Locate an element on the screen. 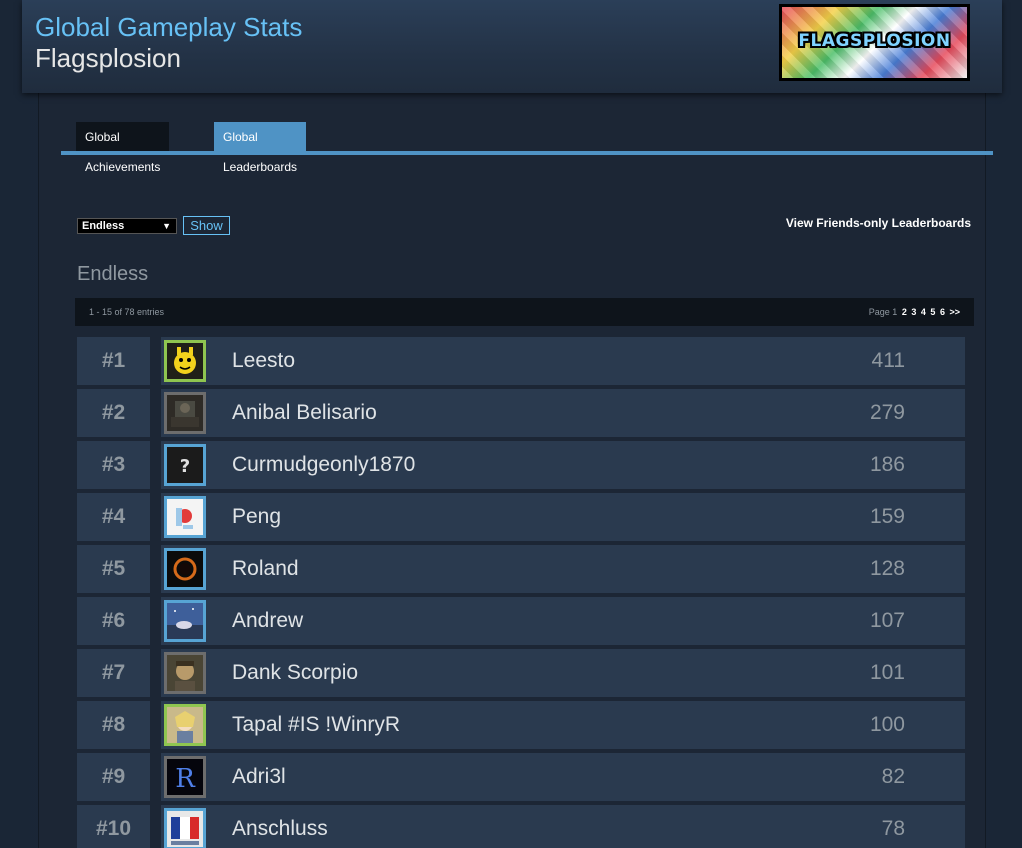 This screenshot has width=1022, height=848. current-page-label: Page 1 is located at coordinates (883, 312).